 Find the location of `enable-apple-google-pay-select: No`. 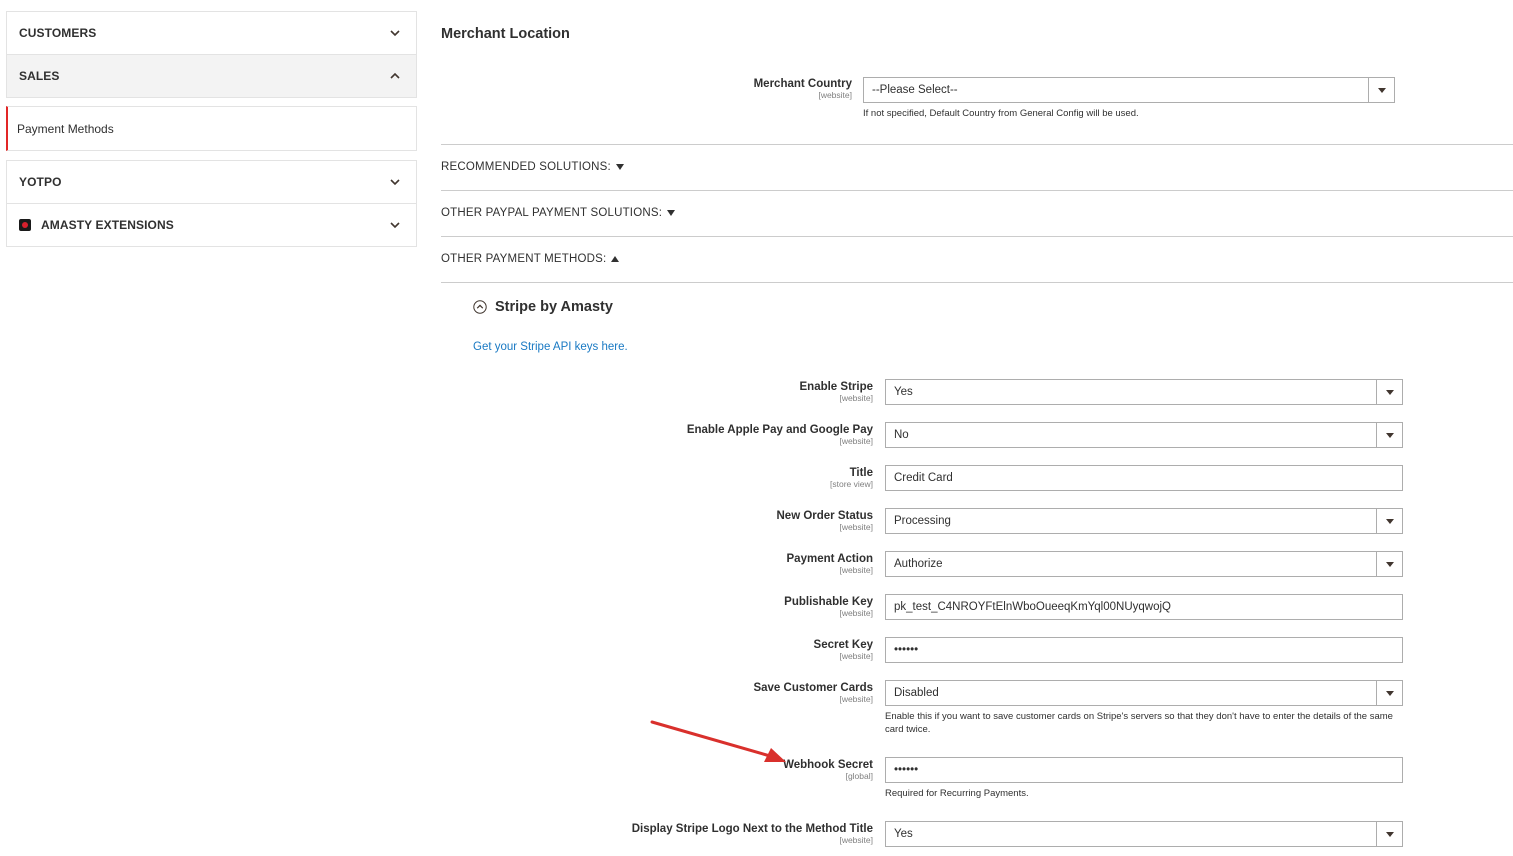

enable-apple-google-pay-select: No is located at coordinates (1144, 435).